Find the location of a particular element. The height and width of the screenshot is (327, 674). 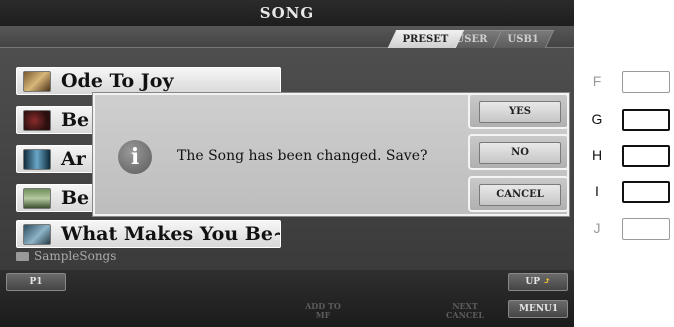

add-to-mf-button: ADD TO MF is located at coordinates (323, 312).